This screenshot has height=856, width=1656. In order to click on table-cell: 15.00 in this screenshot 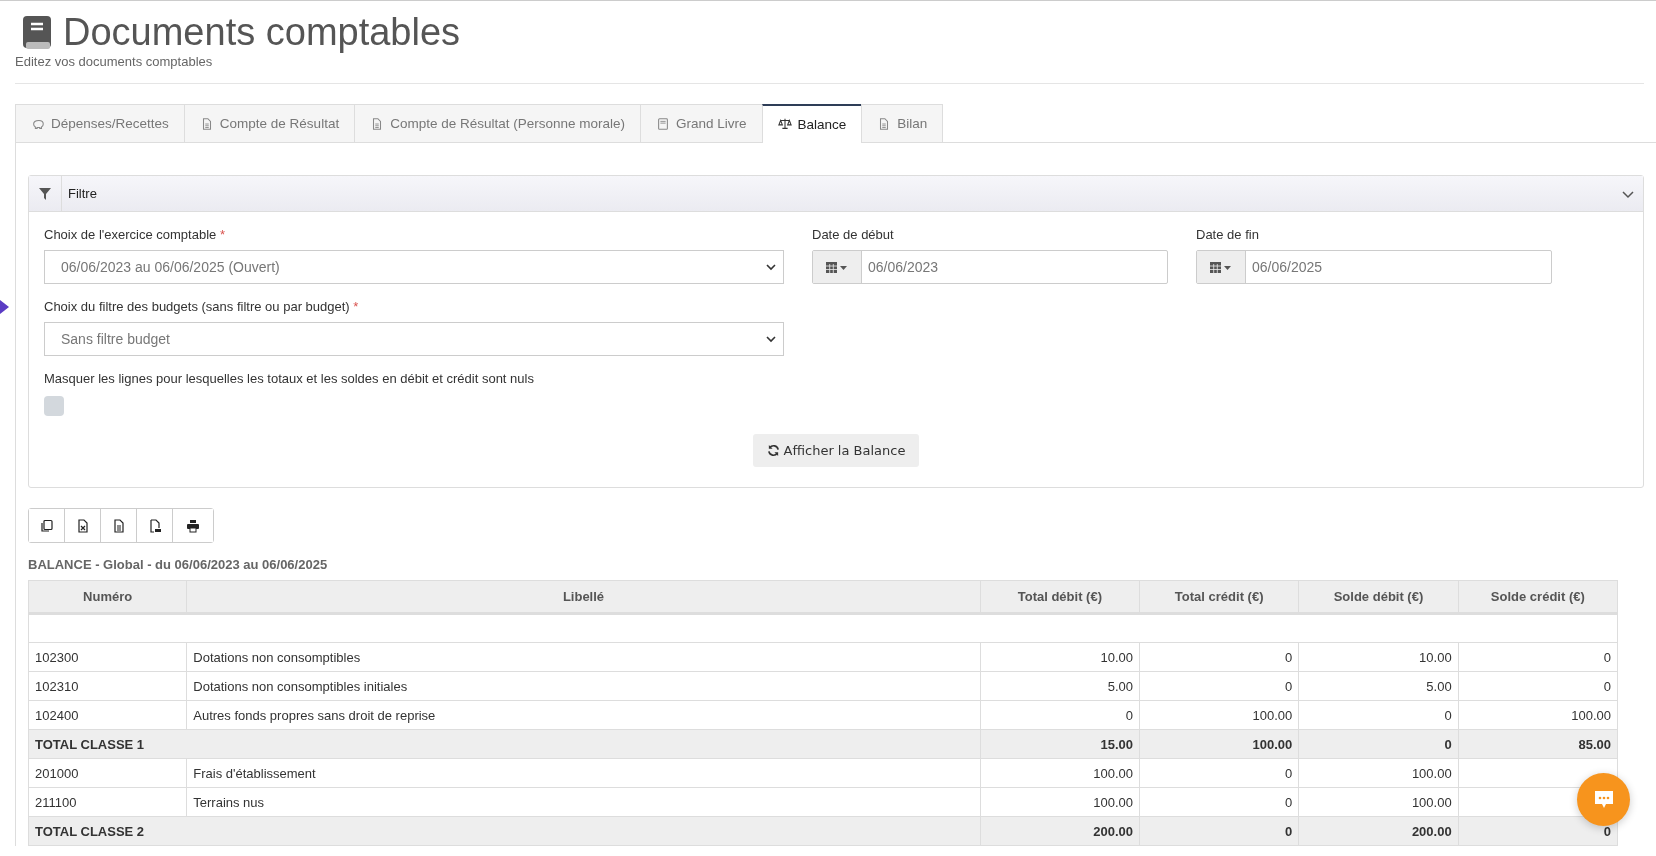, I will do `click(1060, 744)`.